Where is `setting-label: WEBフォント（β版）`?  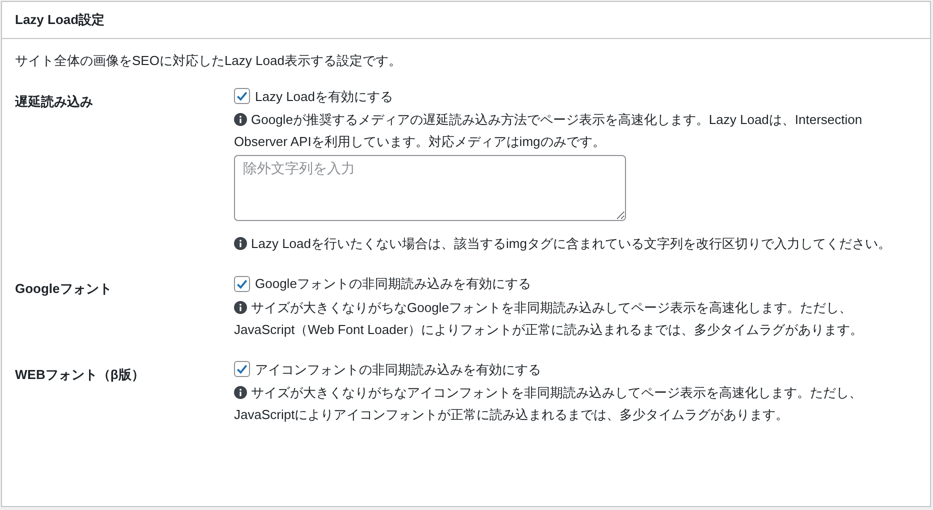 setting-label: WEBフォント（β版） is located at coordinates (79, 374).